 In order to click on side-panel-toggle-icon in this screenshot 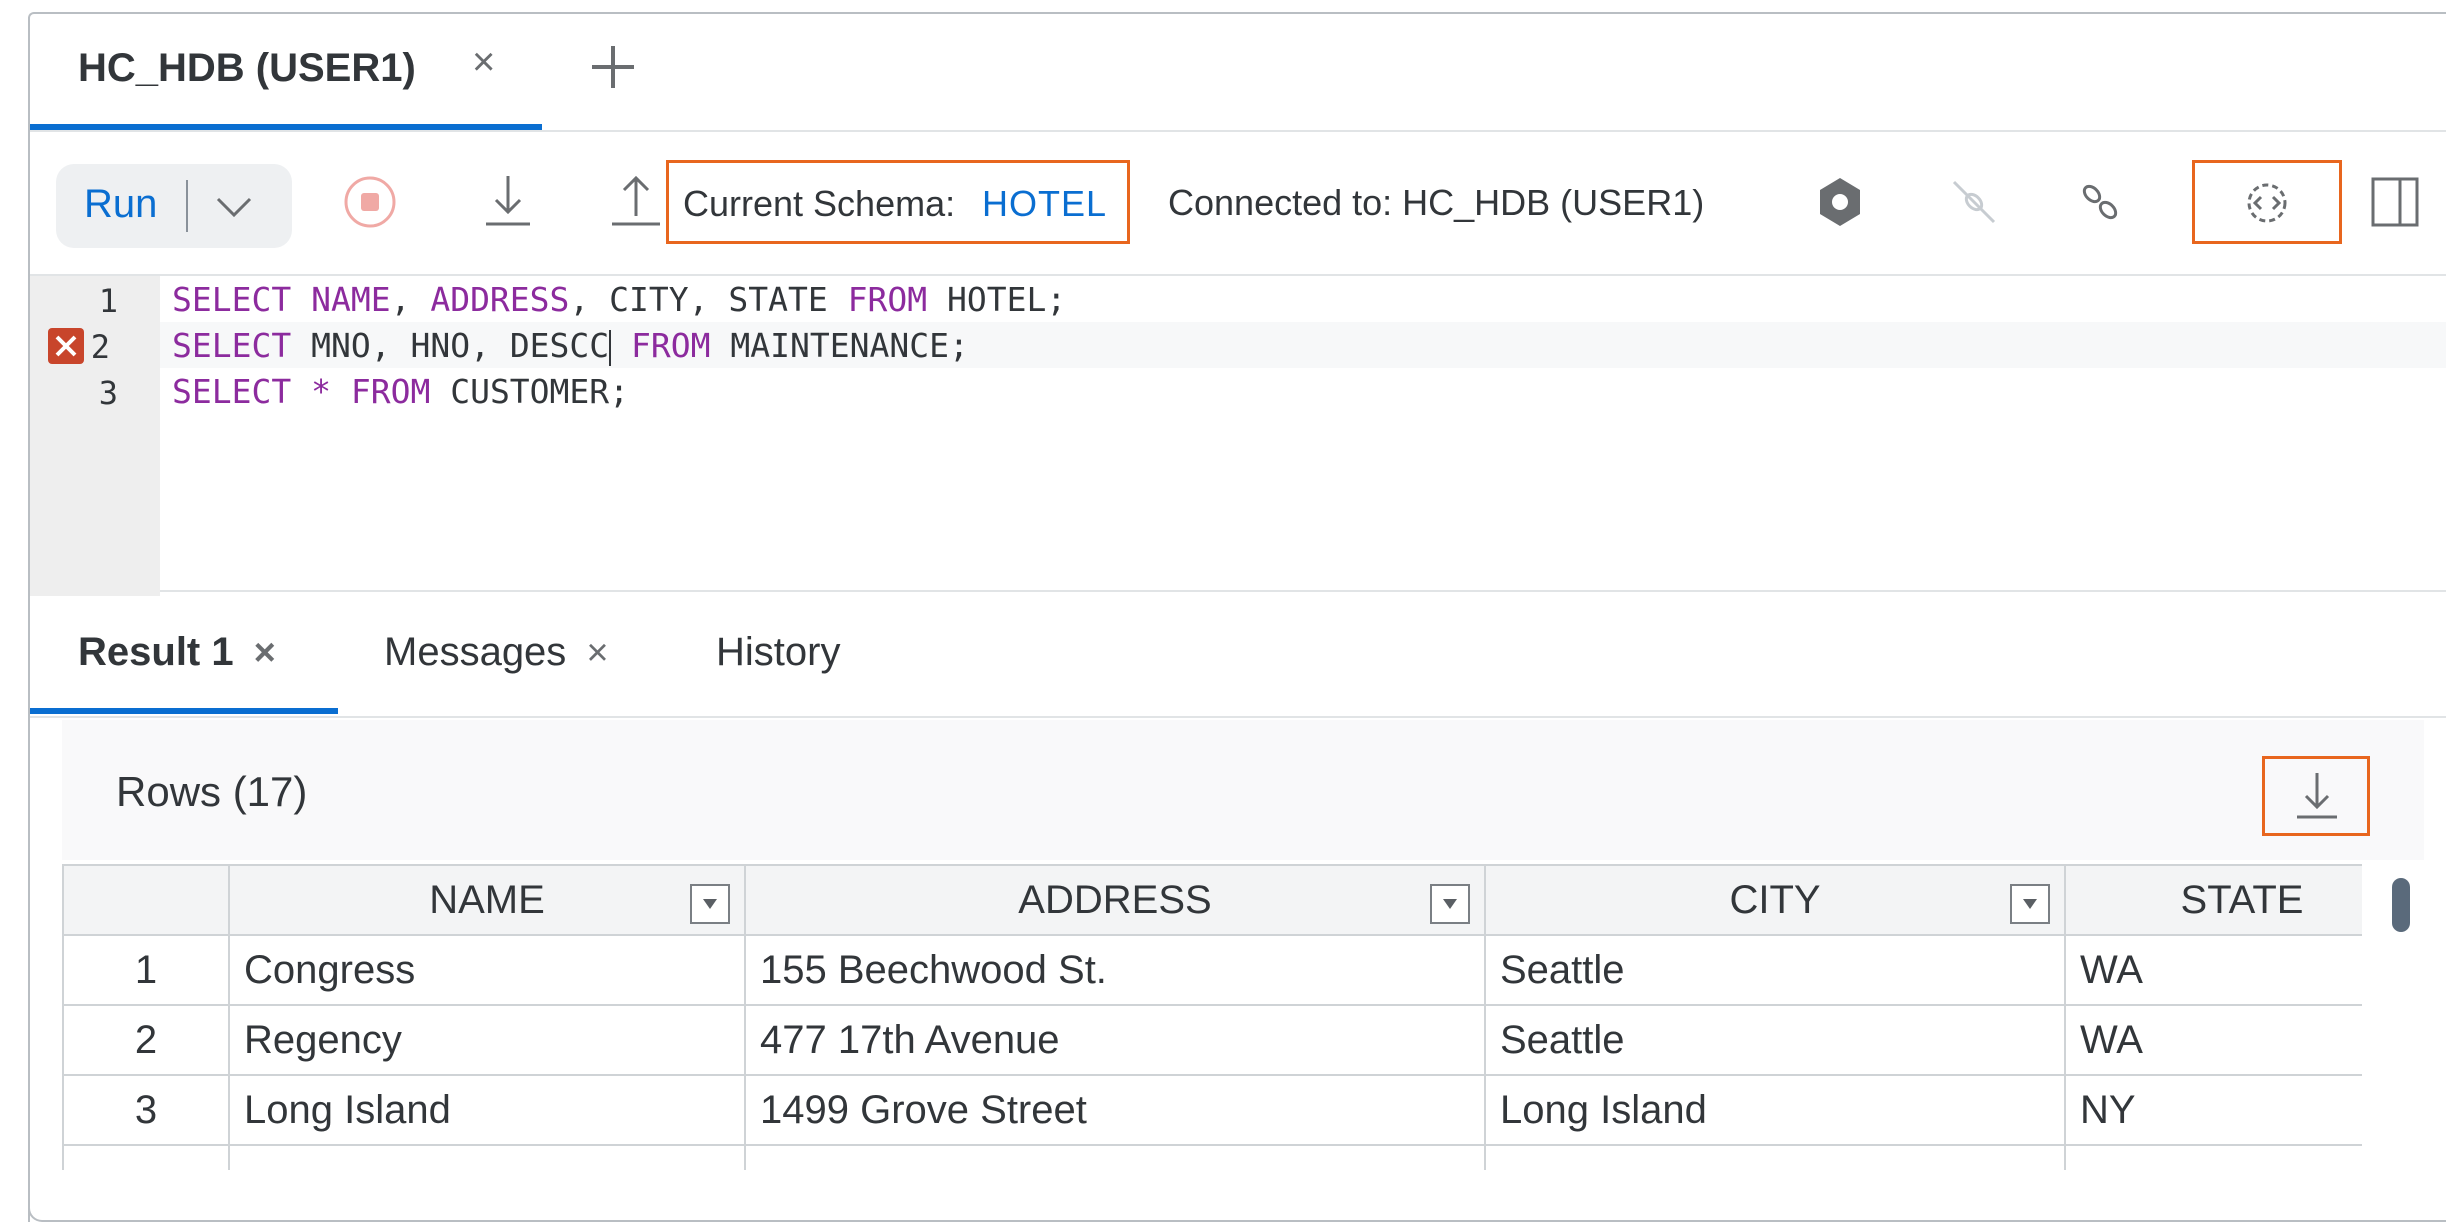, I will do `click(2395, 202)`.